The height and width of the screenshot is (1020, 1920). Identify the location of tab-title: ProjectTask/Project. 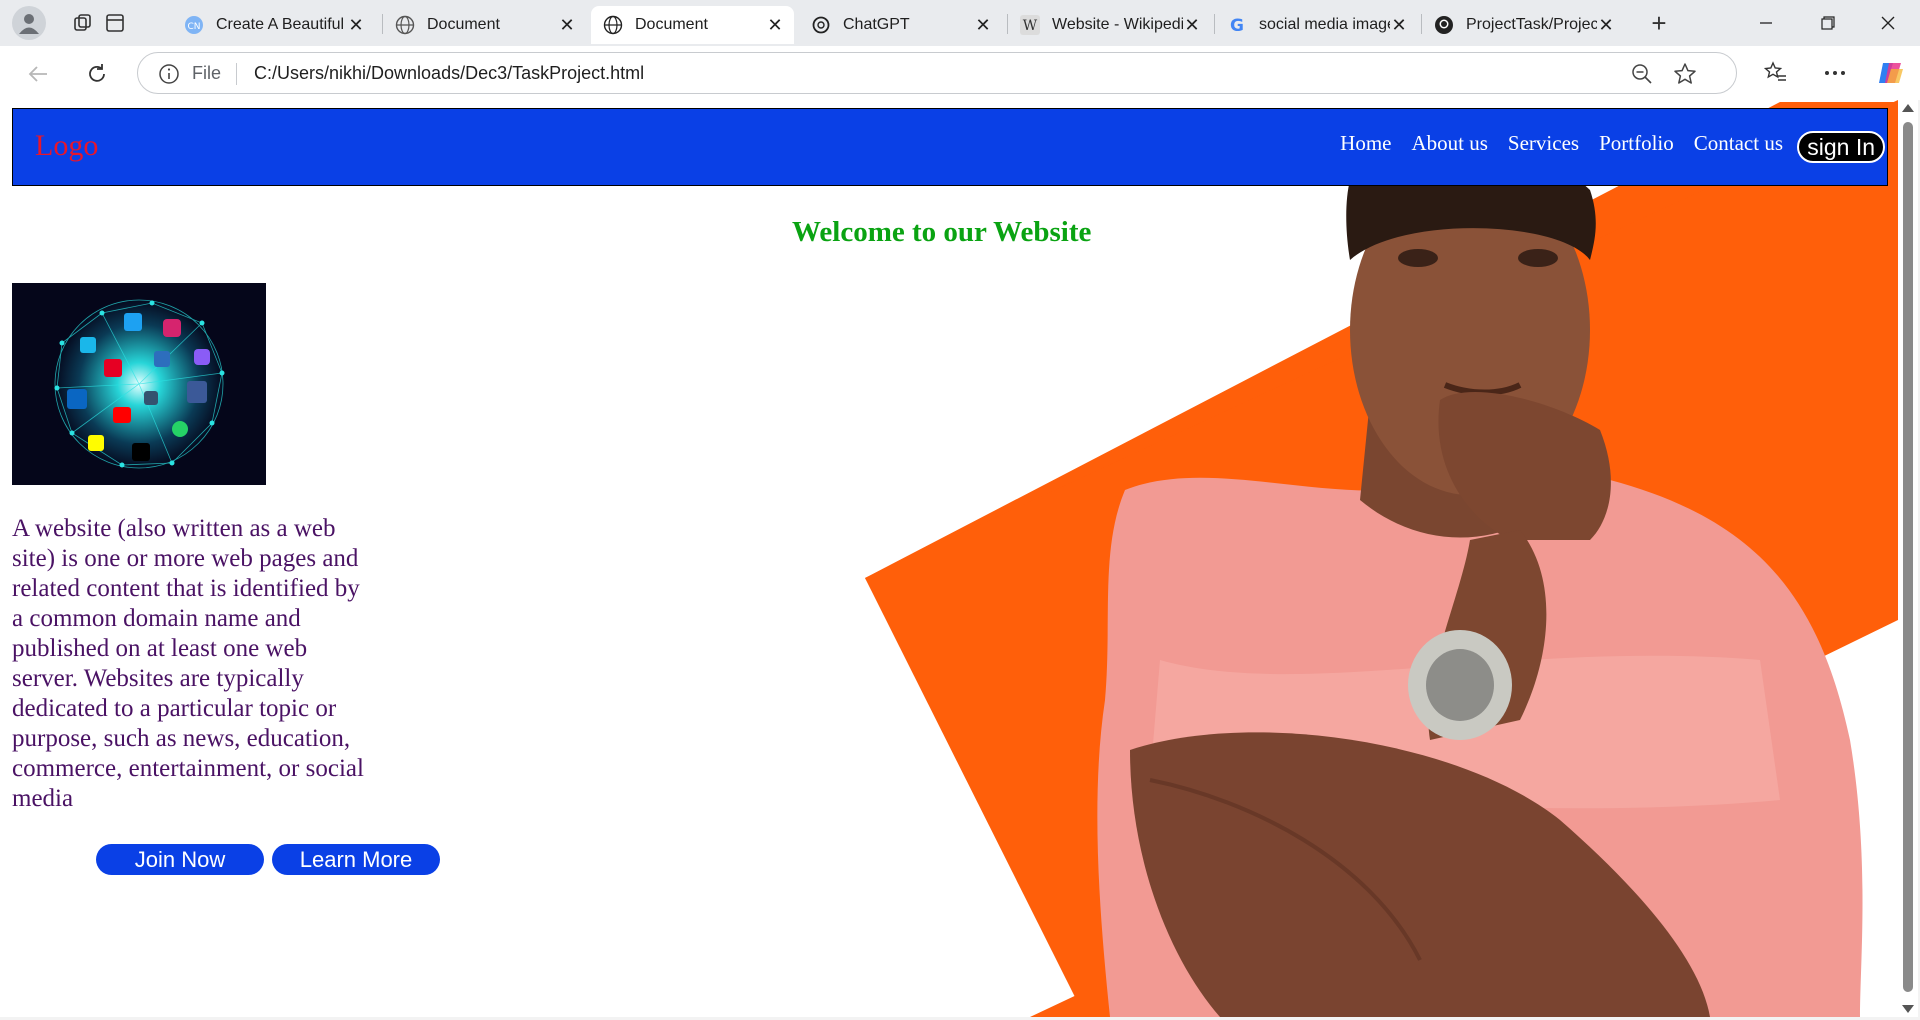
(1531, 24).